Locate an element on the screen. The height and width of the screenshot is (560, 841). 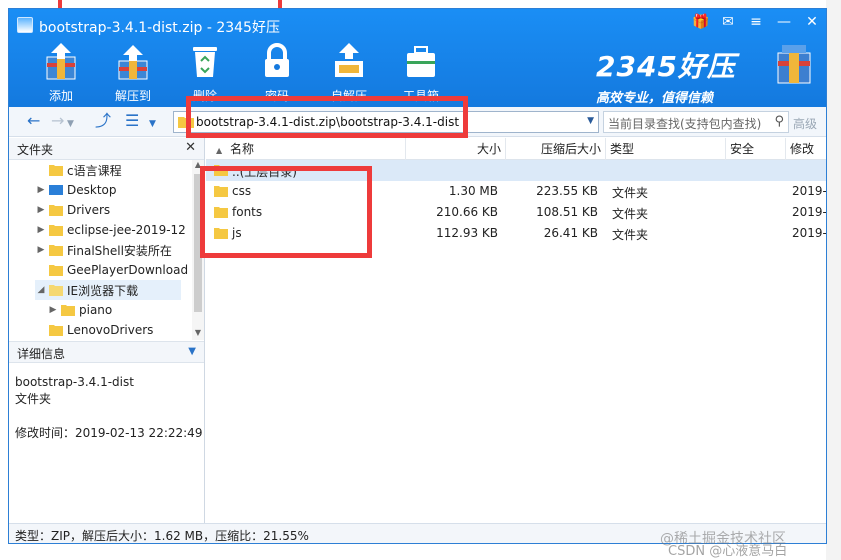
tree-item: LenovoDrivers is located at coordinates (94, 330).